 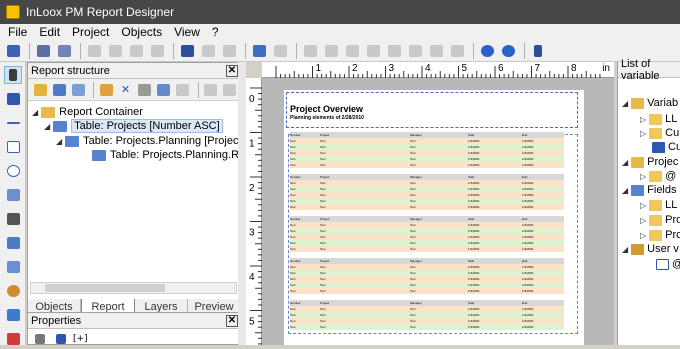 I want to click on expand-label: [+], so click(x=80, y=339).